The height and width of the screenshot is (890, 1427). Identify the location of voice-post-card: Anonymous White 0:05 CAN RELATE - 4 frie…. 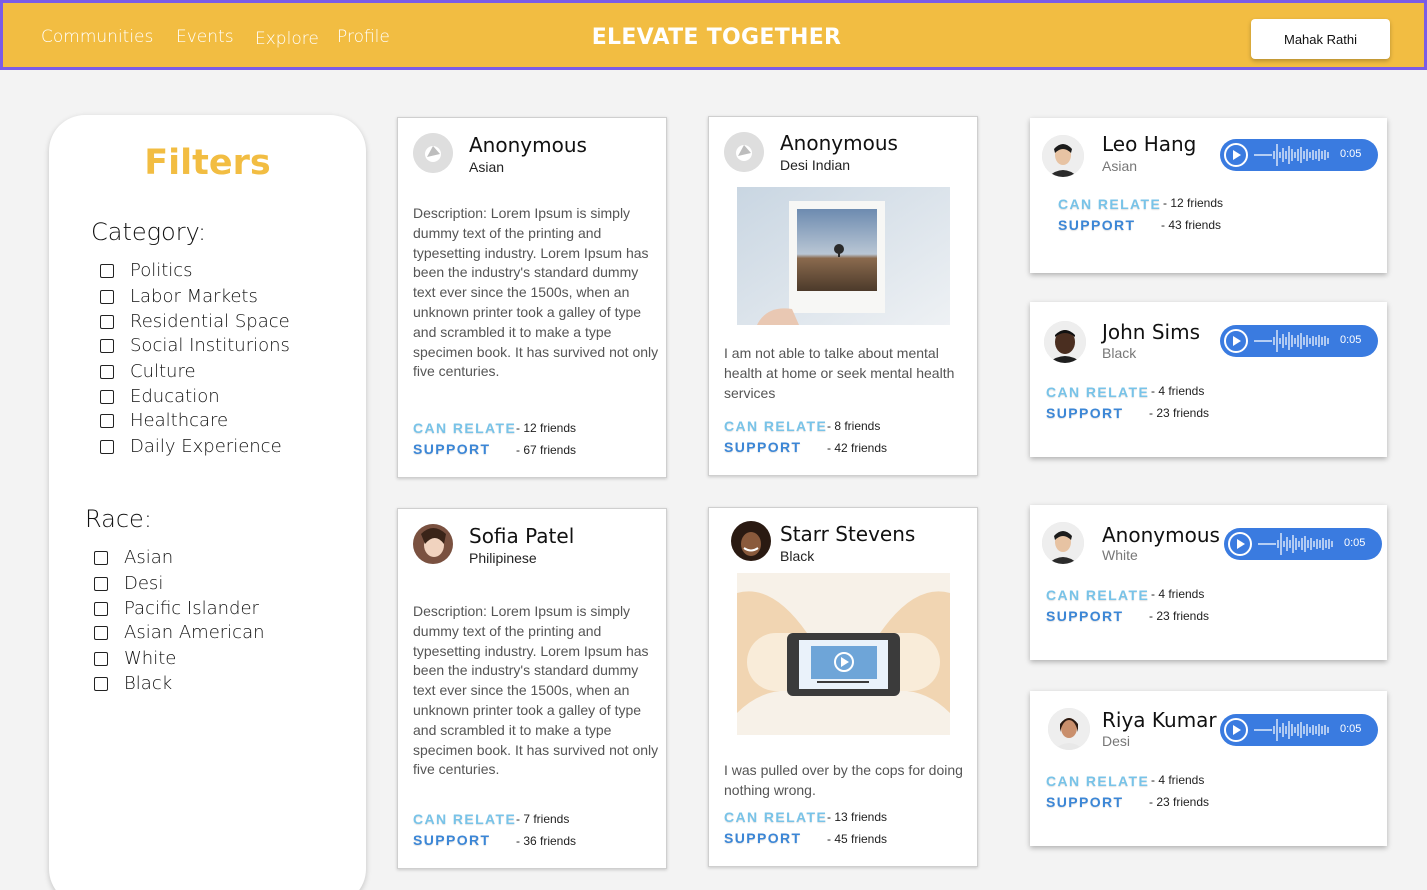
(1208, 582).